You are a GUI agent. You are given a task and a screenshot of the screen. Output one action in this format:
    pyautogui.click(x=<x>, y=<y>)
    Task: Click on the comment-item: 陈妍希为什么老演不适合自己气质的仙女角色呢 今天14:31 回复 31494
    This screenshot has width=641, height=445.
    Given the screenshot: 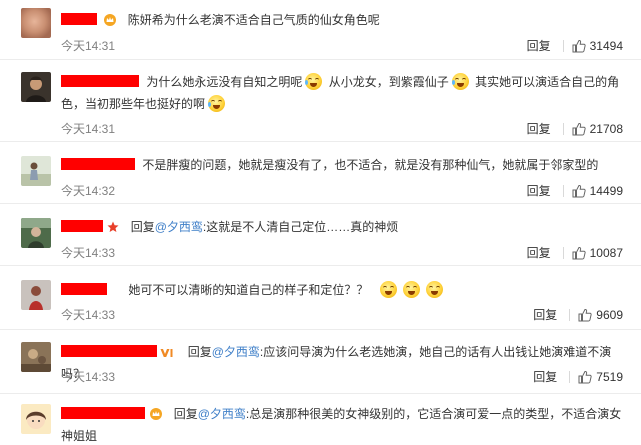 What is the action you would take?
    pyautogui.click(x=320, y=30)
    